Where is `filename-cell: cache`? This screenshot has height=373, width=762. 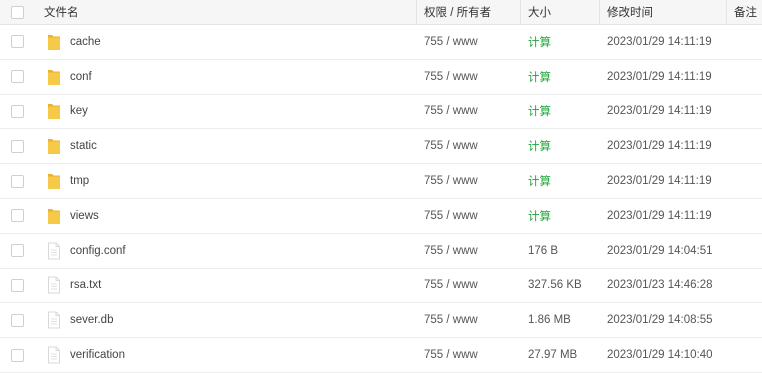 filename-cell: cache is located at coordinates (73, 42).